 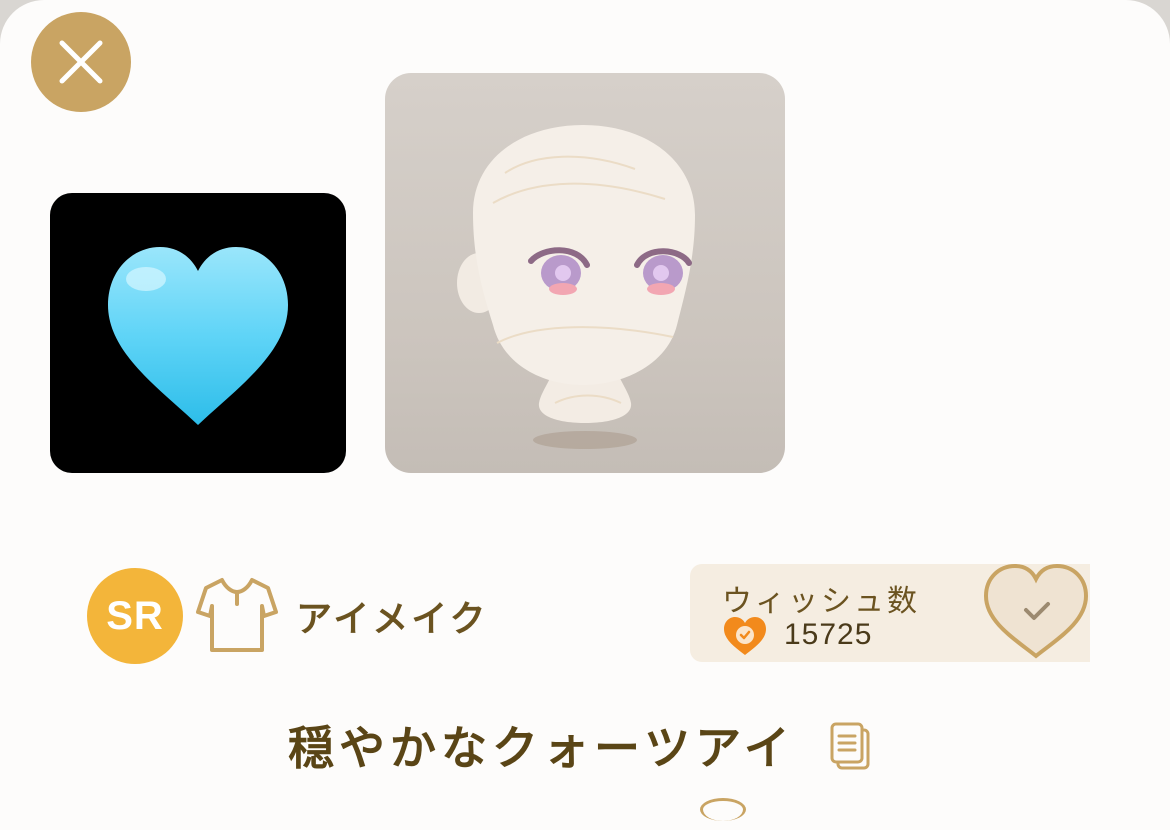 What do you see at coordinates (198, 336) in the screenshot?
I see `light-blue-heart-icon` at bounding box center [198, 336].